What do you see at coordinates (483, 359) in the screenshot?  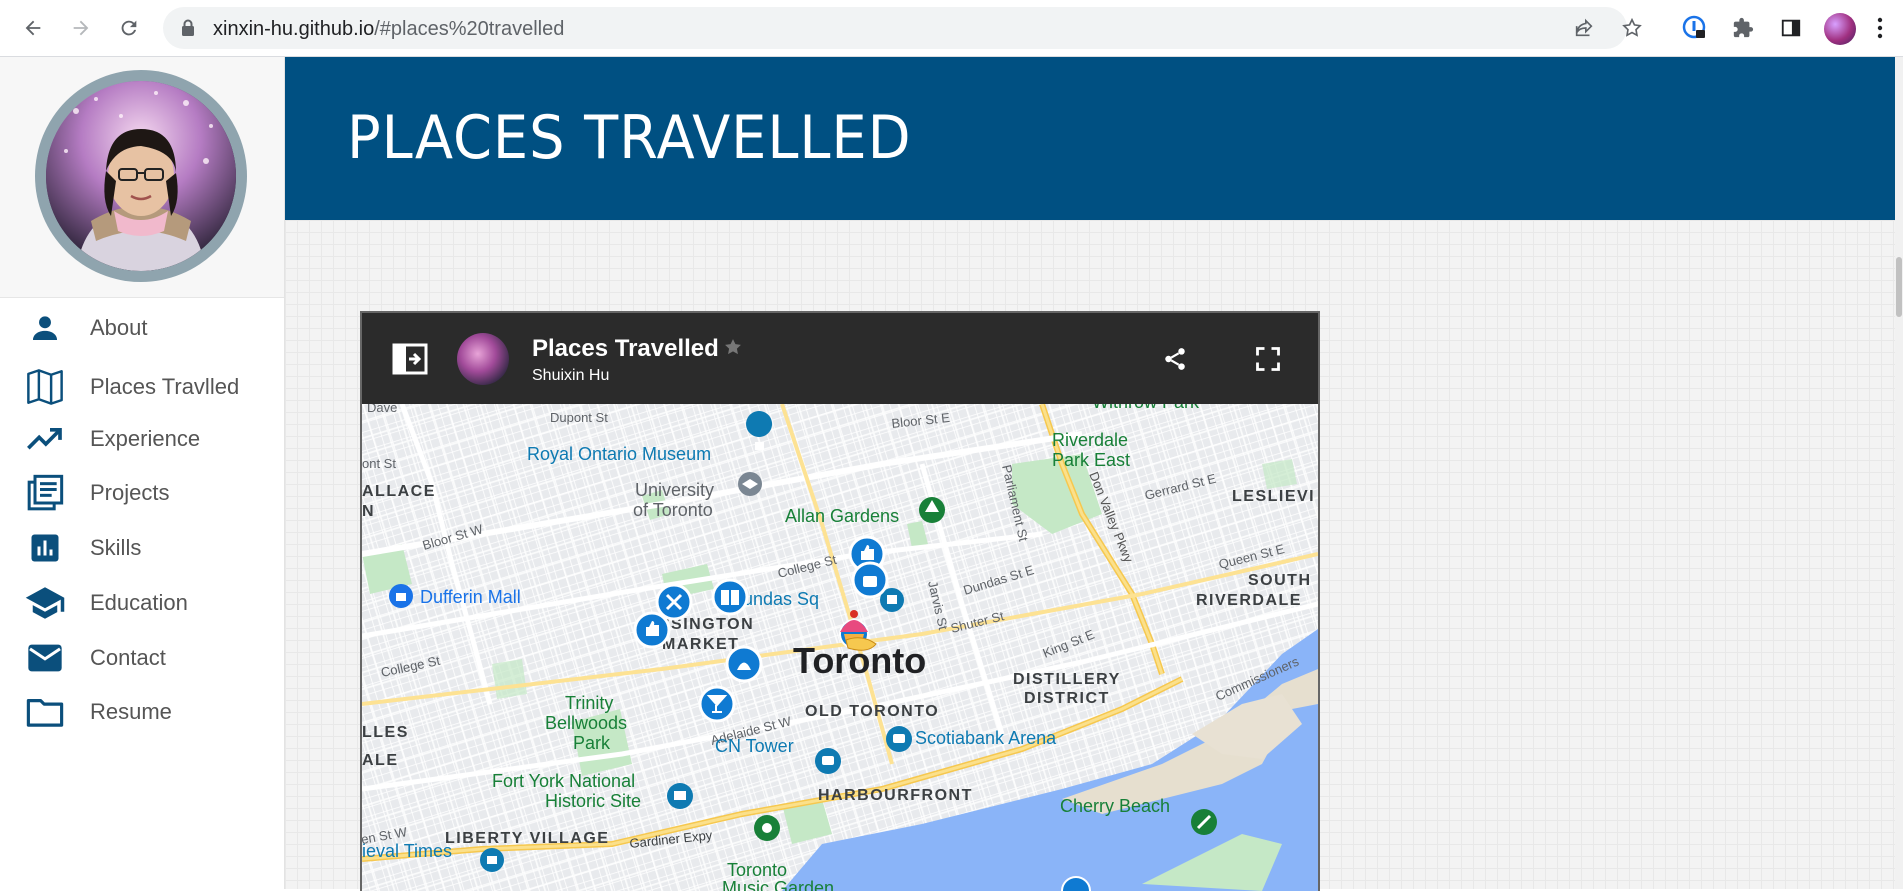 I see `map-owner-avatar` at bounding box center [483, 359].